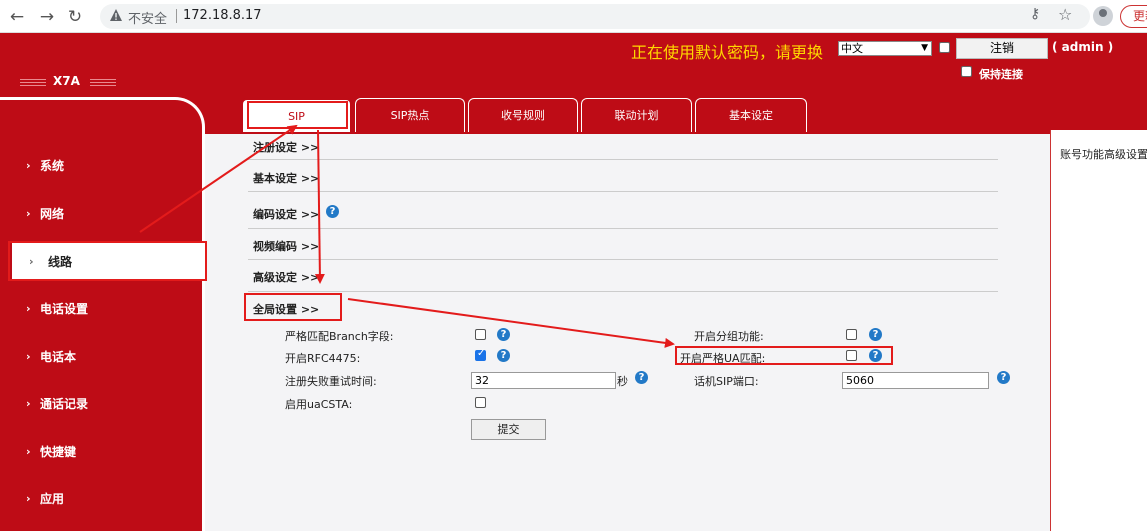  I want to click on sidebar-item-label: 通话记录, so click(64, 404).